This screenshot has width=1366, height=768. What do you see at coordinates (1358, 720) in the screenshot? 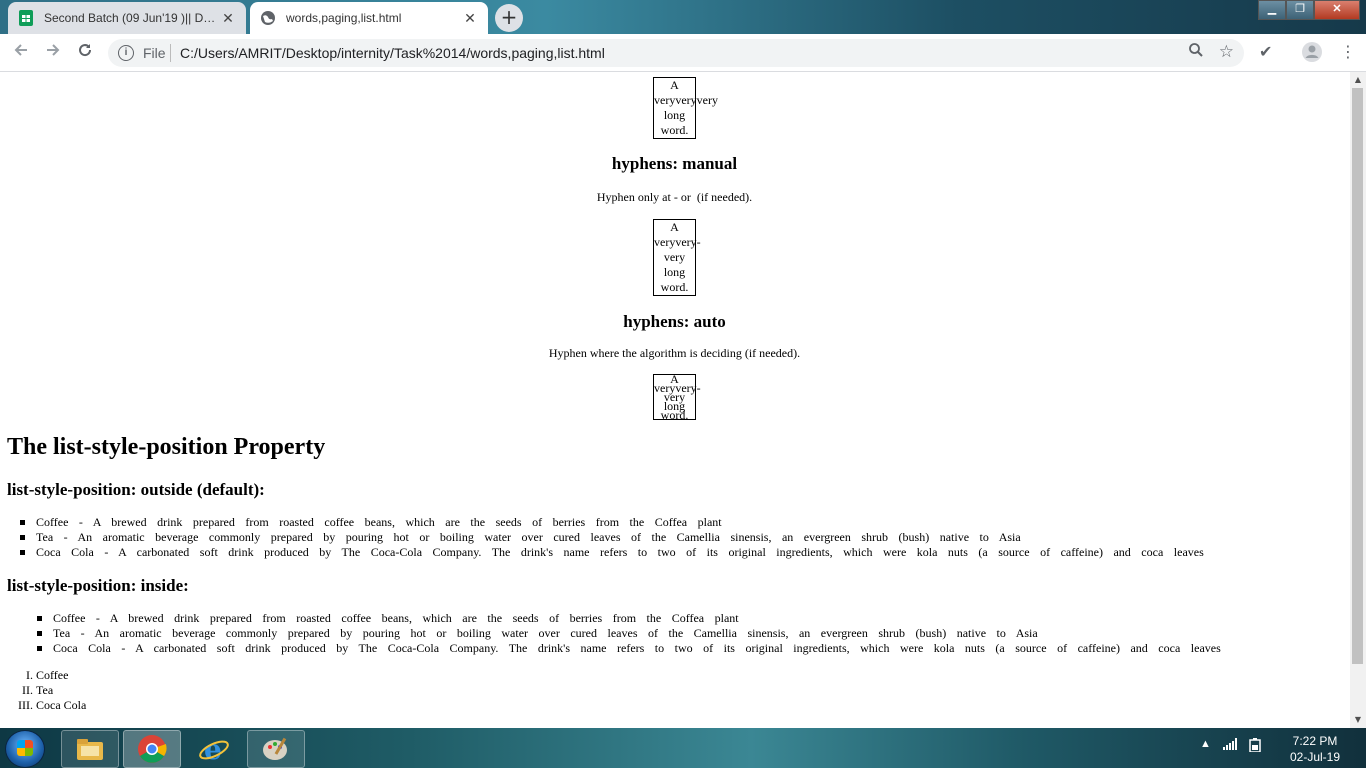
I see `scroll-down-icon: ▼` at bounding box center [1358, 720].